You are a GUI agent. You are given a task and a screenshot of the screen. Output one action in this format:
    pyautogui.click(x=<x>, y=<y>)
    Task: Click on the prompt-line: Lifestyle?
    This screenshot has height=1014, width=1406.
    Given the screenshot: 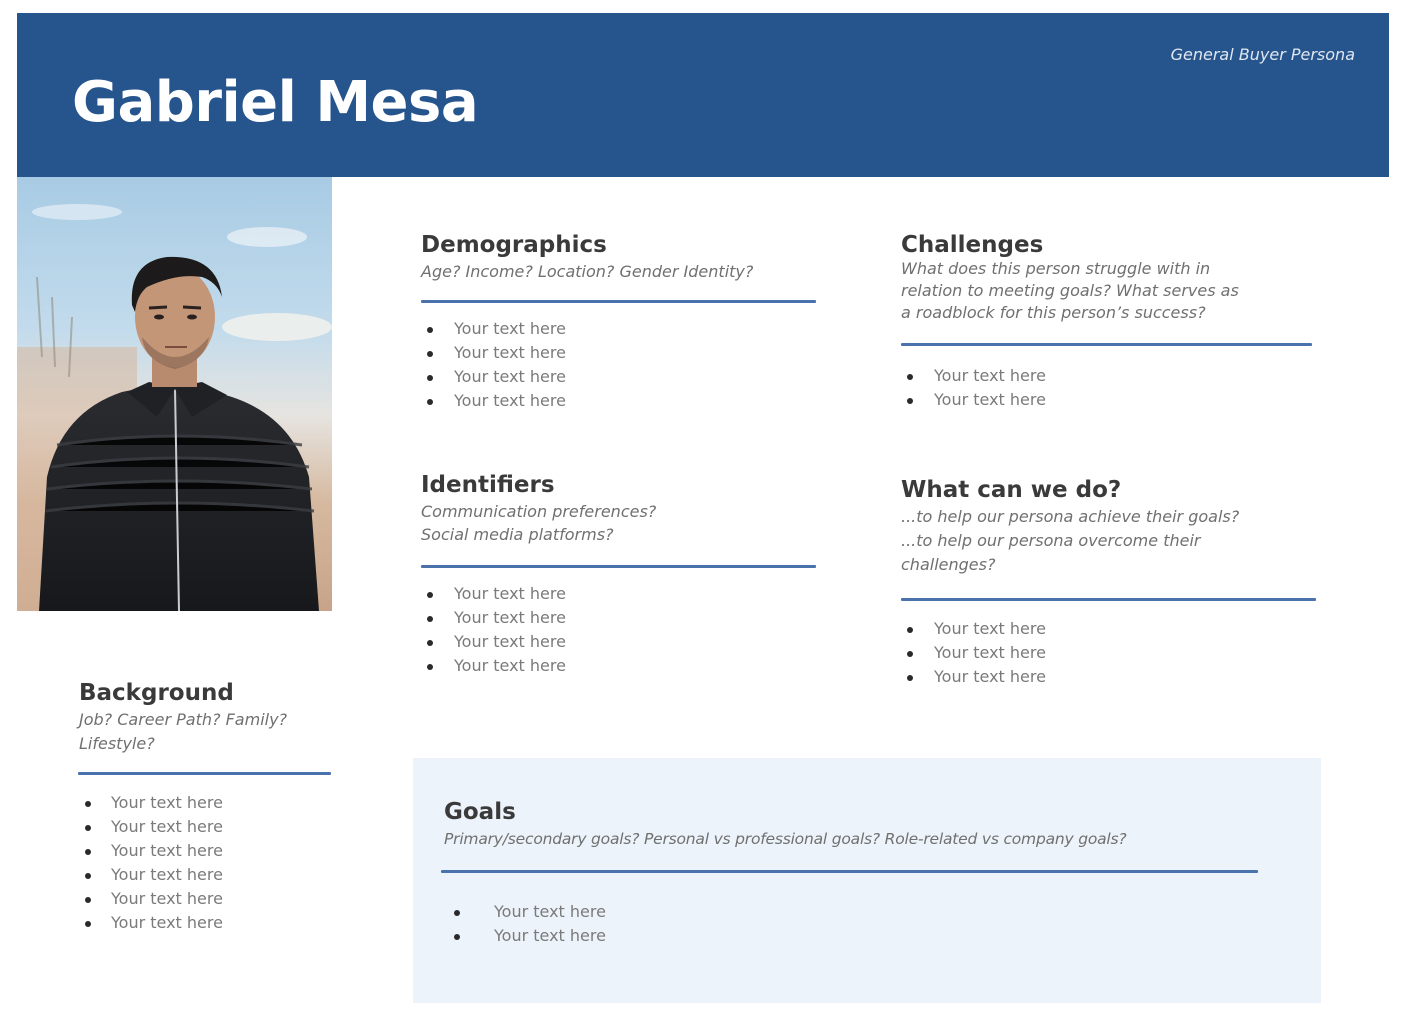 What is the action you would take?
    pyautogui.click(x=117, y=744)
    